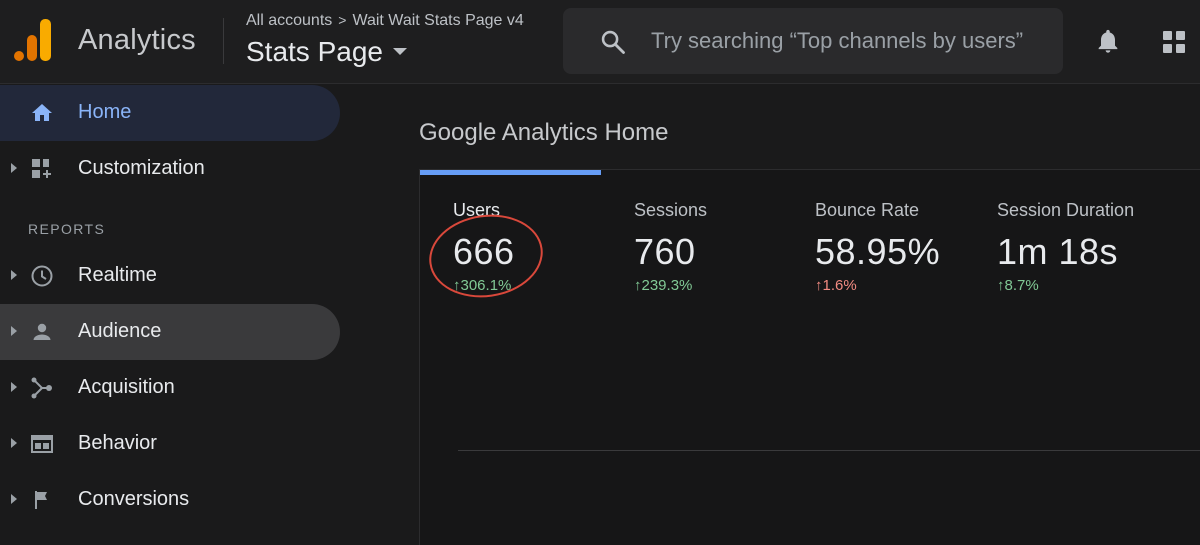 This screenshot has height=545, width=1200. What do you see at coordinates (510, 172) in the screenshot?
I see `selected-metric-indicator` at bounding box center [510, 172].